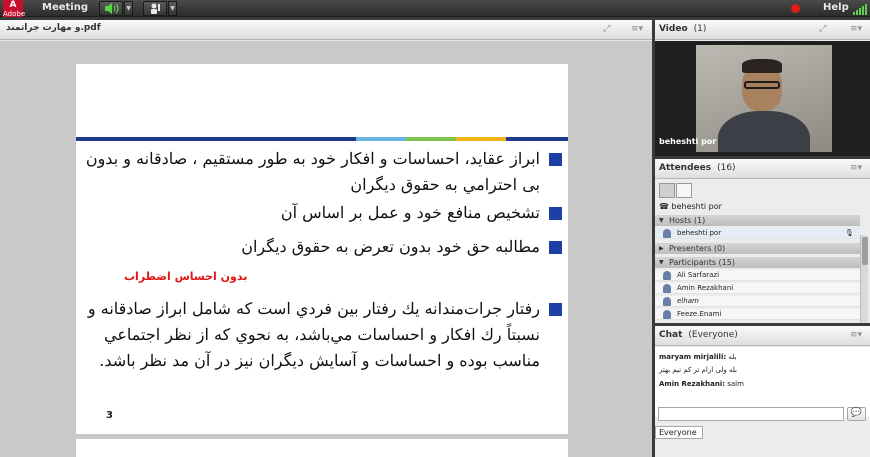  What do you see at coordinates (667, 233) in the screenshot?
I see `host-user-icon` at bounding box center [667, 233].